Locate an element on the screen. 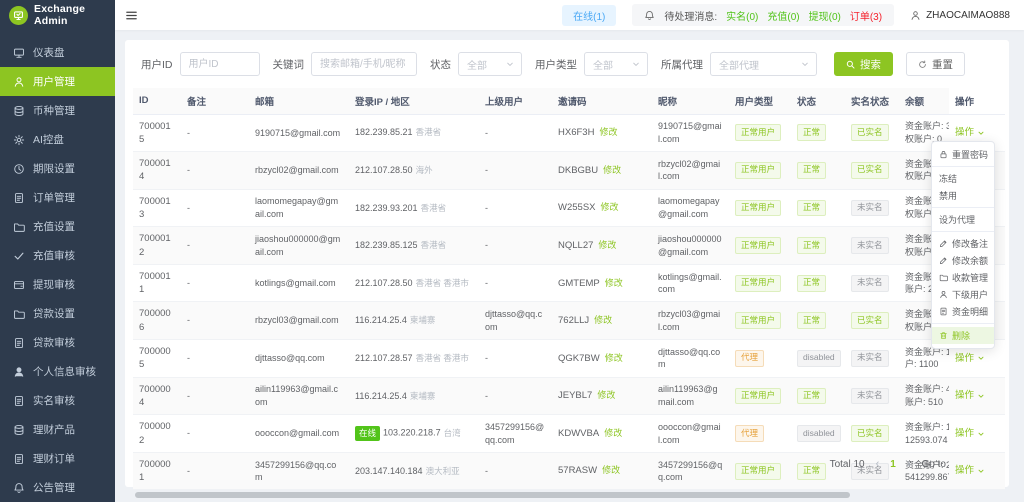 The image size is (1024, 502). sidebar-item-仪表盘: 仪表盘 is located at coordinates (57, 52).